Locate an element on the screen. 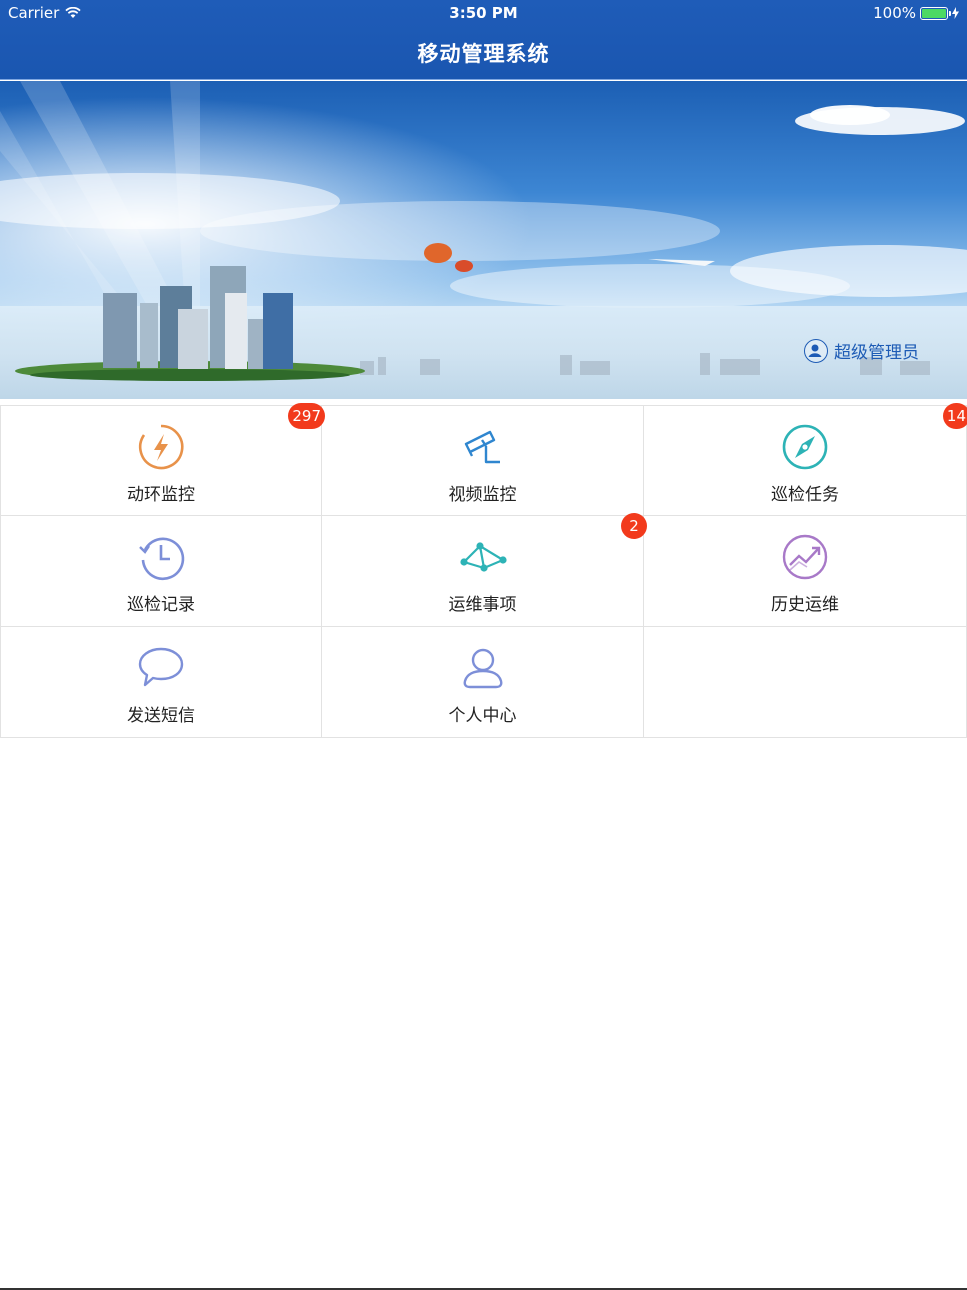 Image resolution: width=967 pixels, height=1290 pixels. notification-badge: 2 is located at coordinates (634, 526).